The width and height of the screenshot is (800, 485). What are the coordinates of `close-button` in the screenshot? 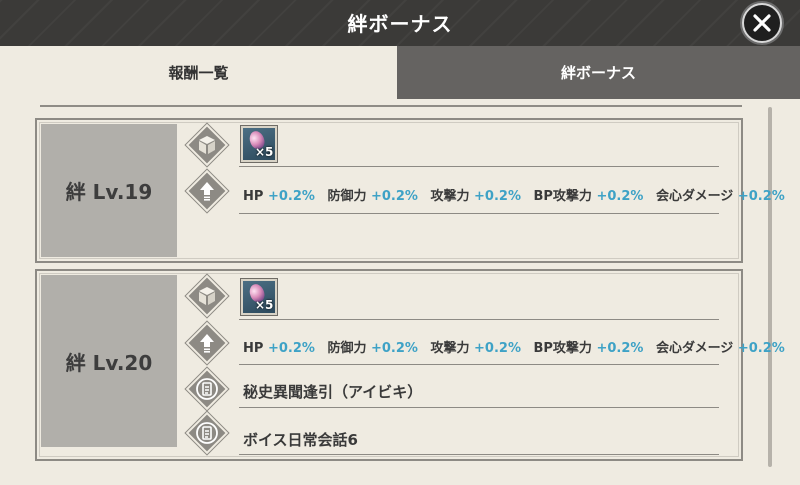 It's located at (762, 23).